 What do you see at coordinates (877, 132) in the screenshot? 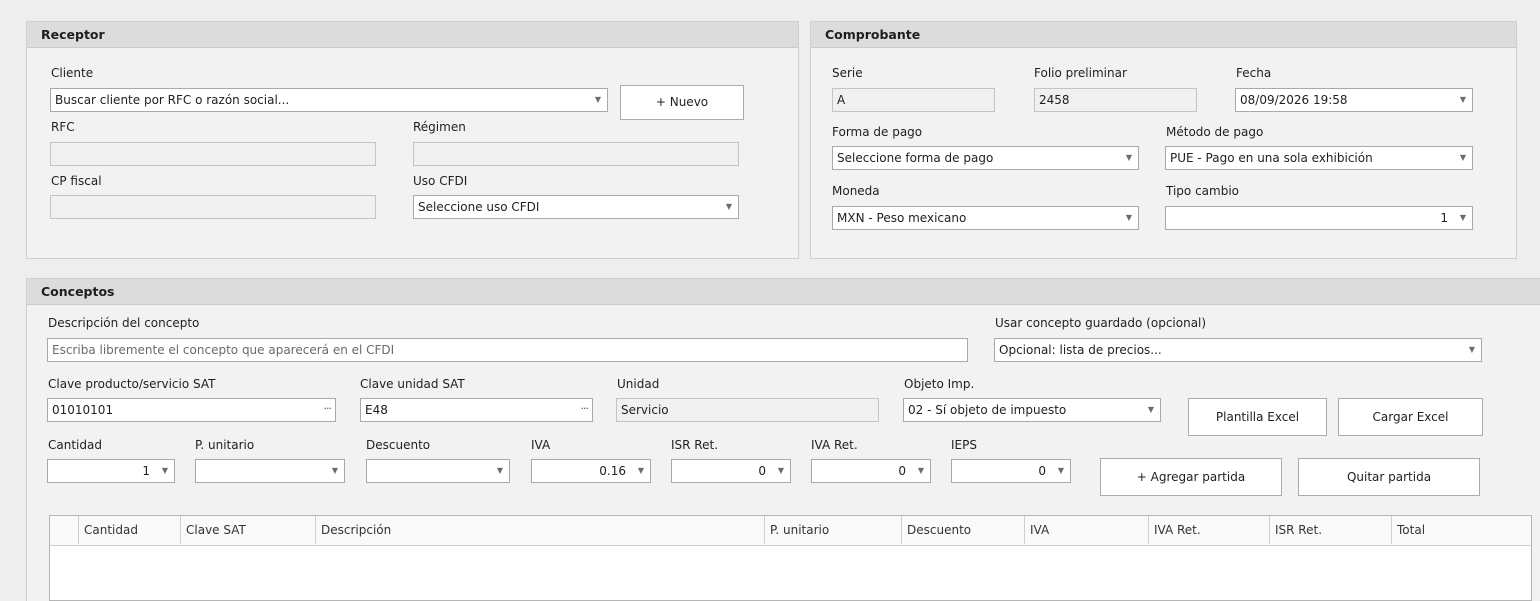
I see `forma-pago-label: Forma de pago` at bounding box center [877, 132].